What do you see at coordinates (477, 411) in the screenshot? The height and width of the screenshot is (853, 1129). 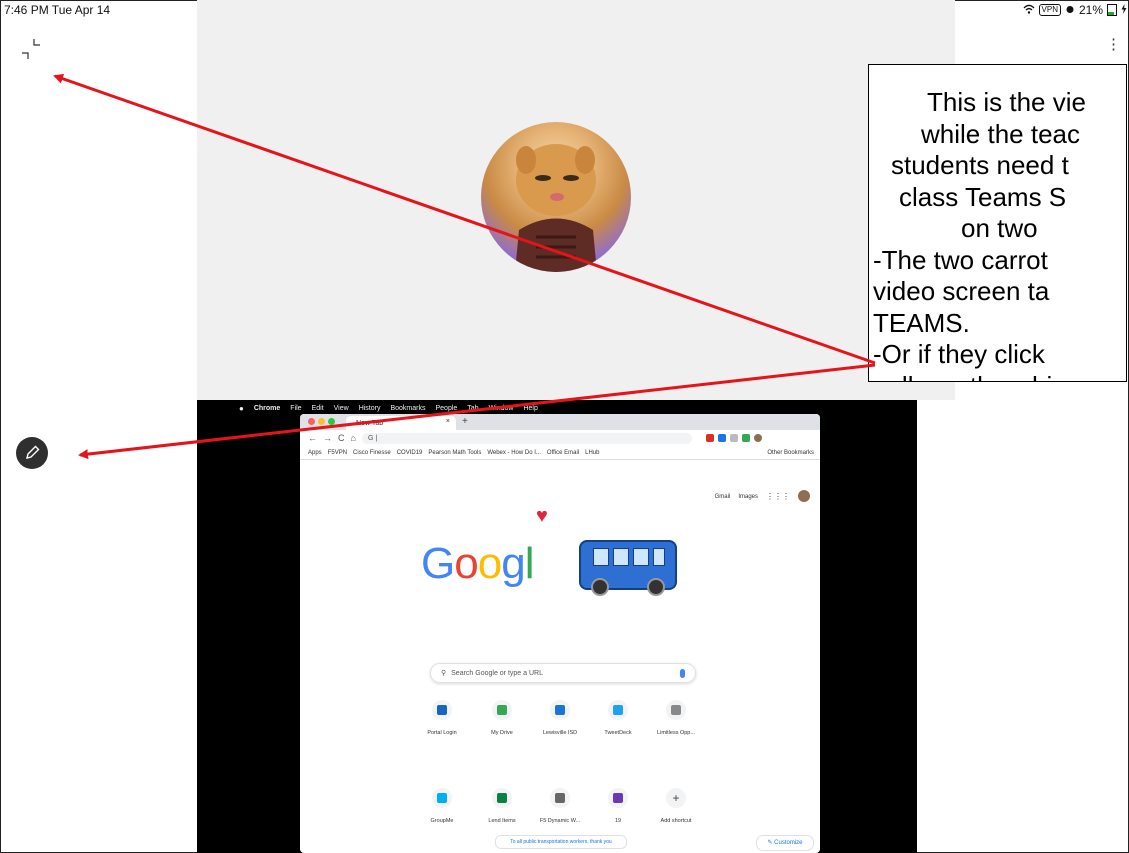 I see `arrow-to-pen-button` at bounding box center [477, 411].